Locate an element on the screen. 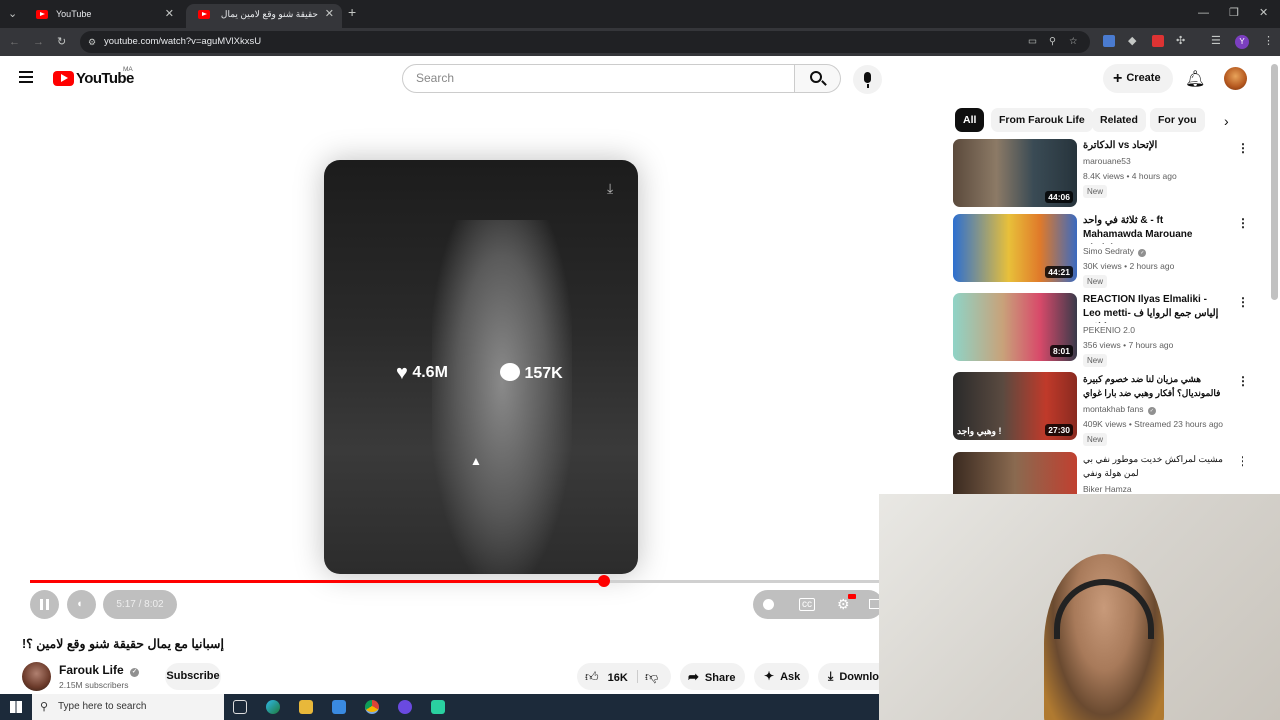 The height and width of the screenshot is (720, 1280). chip-from-channel: From Farouk Life is located at coordinates (1042, 120).